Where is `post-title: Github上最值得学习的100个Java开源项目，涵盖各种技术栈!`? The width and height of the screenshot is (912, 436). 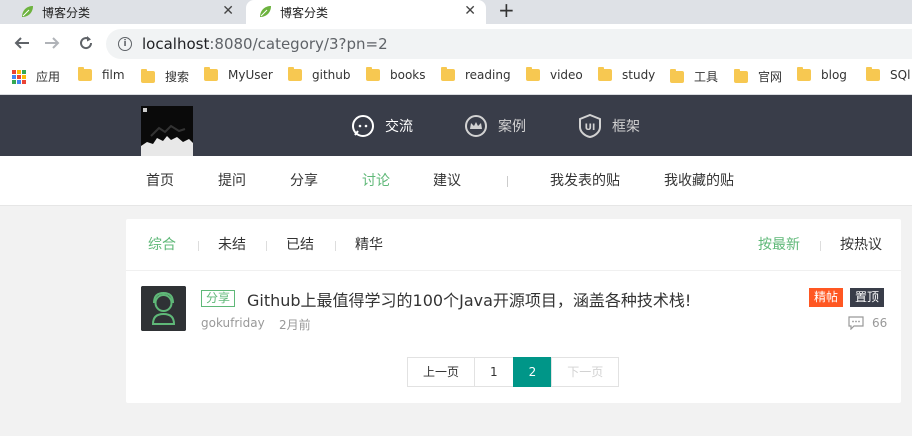 post-title: Github上最值得学习的100个Java开源项目，涵盖各种技术栈! is located at coordinates (469, 299).